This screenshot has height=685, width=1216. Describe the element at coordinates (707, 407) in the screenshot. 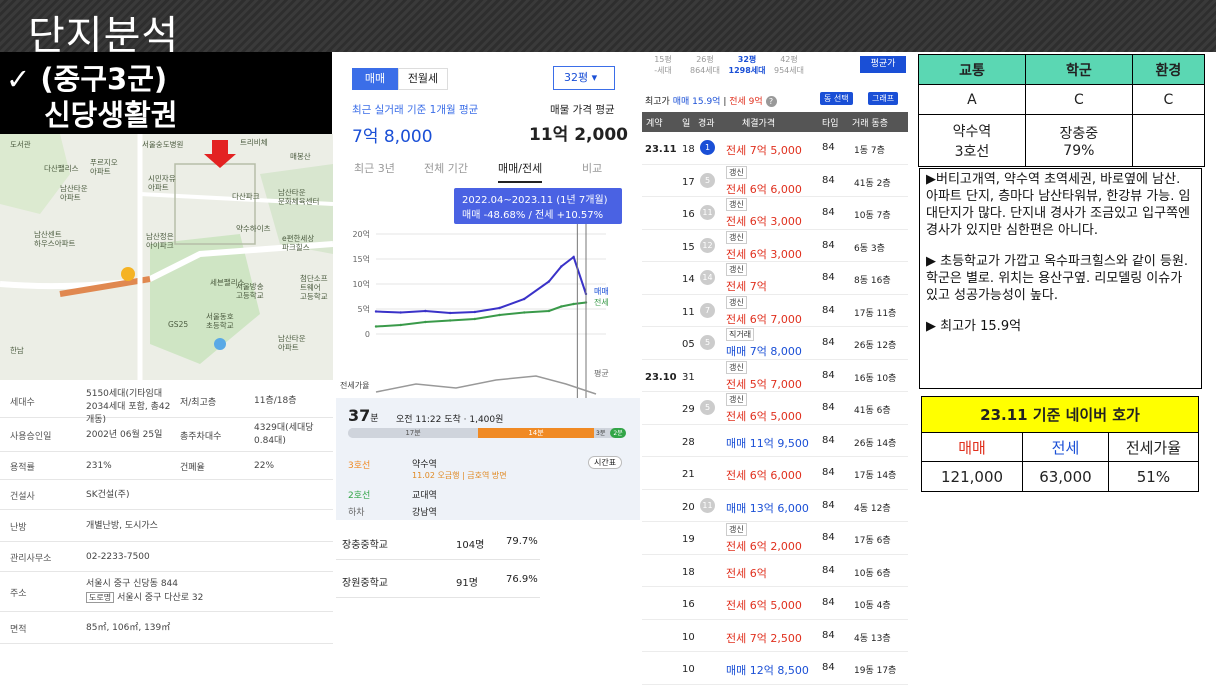

I see `elapsed-badge: 5` at that location.